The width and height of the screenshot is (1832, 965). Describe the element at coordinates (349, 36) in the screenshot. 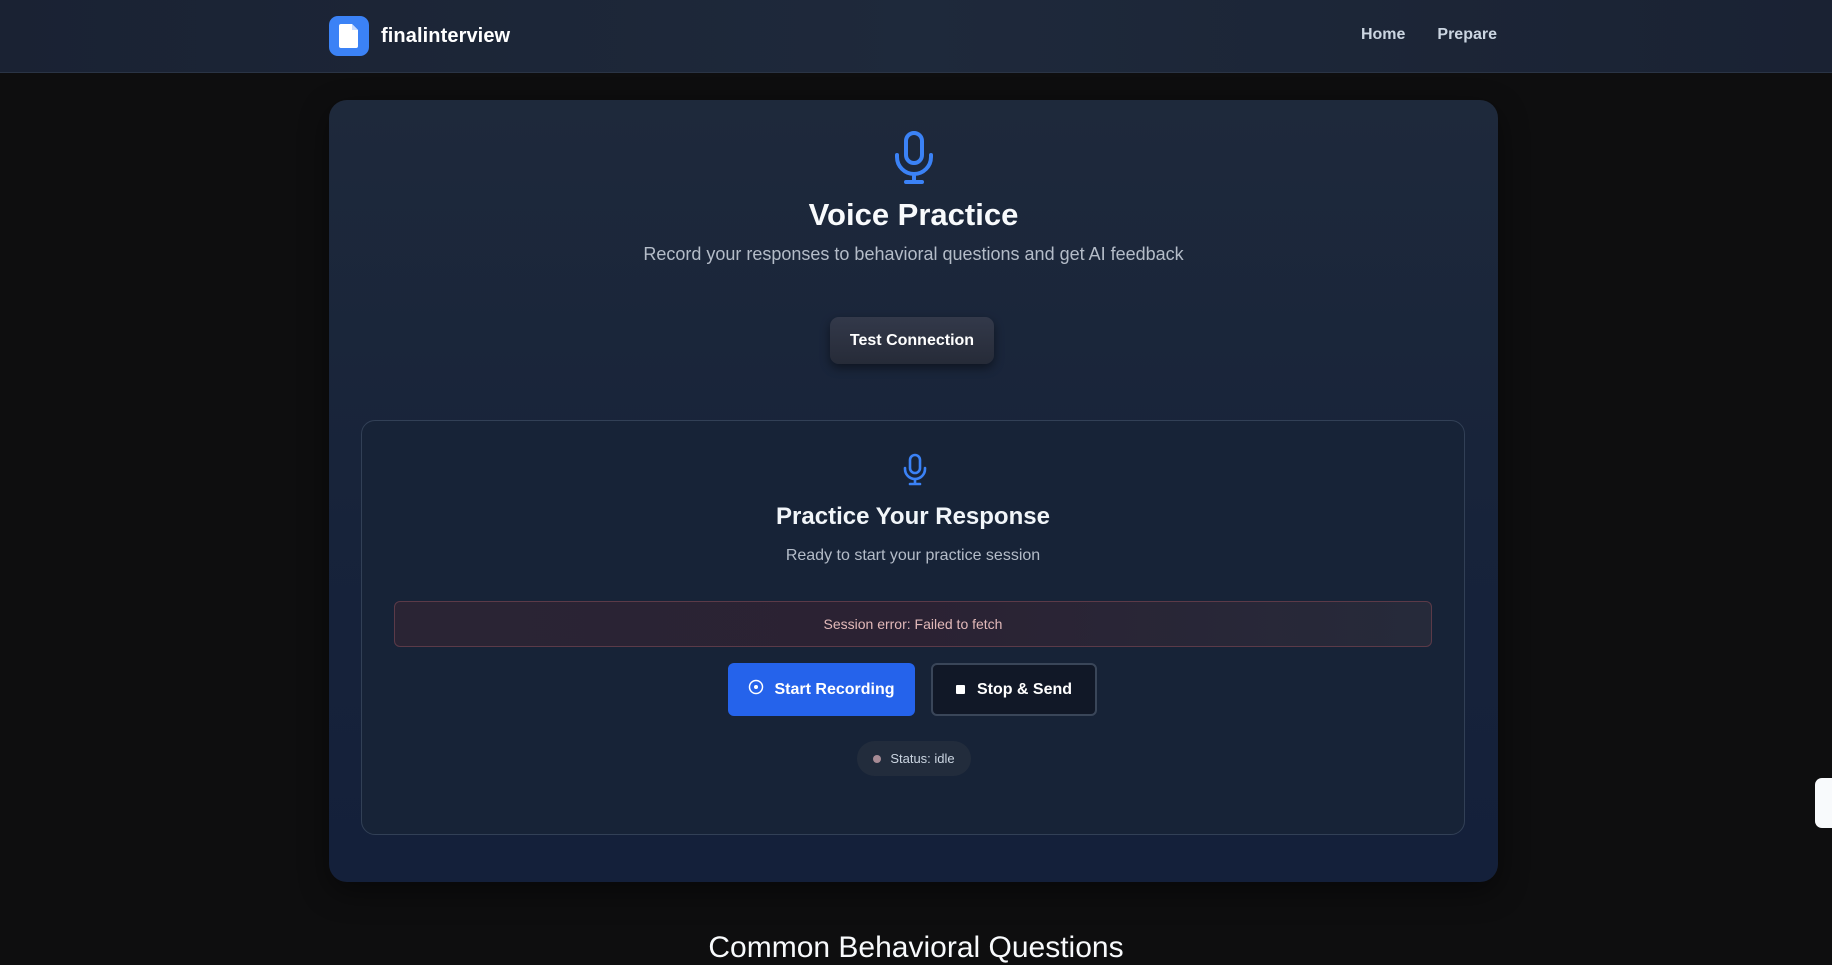

I see `document-icon` at that location.